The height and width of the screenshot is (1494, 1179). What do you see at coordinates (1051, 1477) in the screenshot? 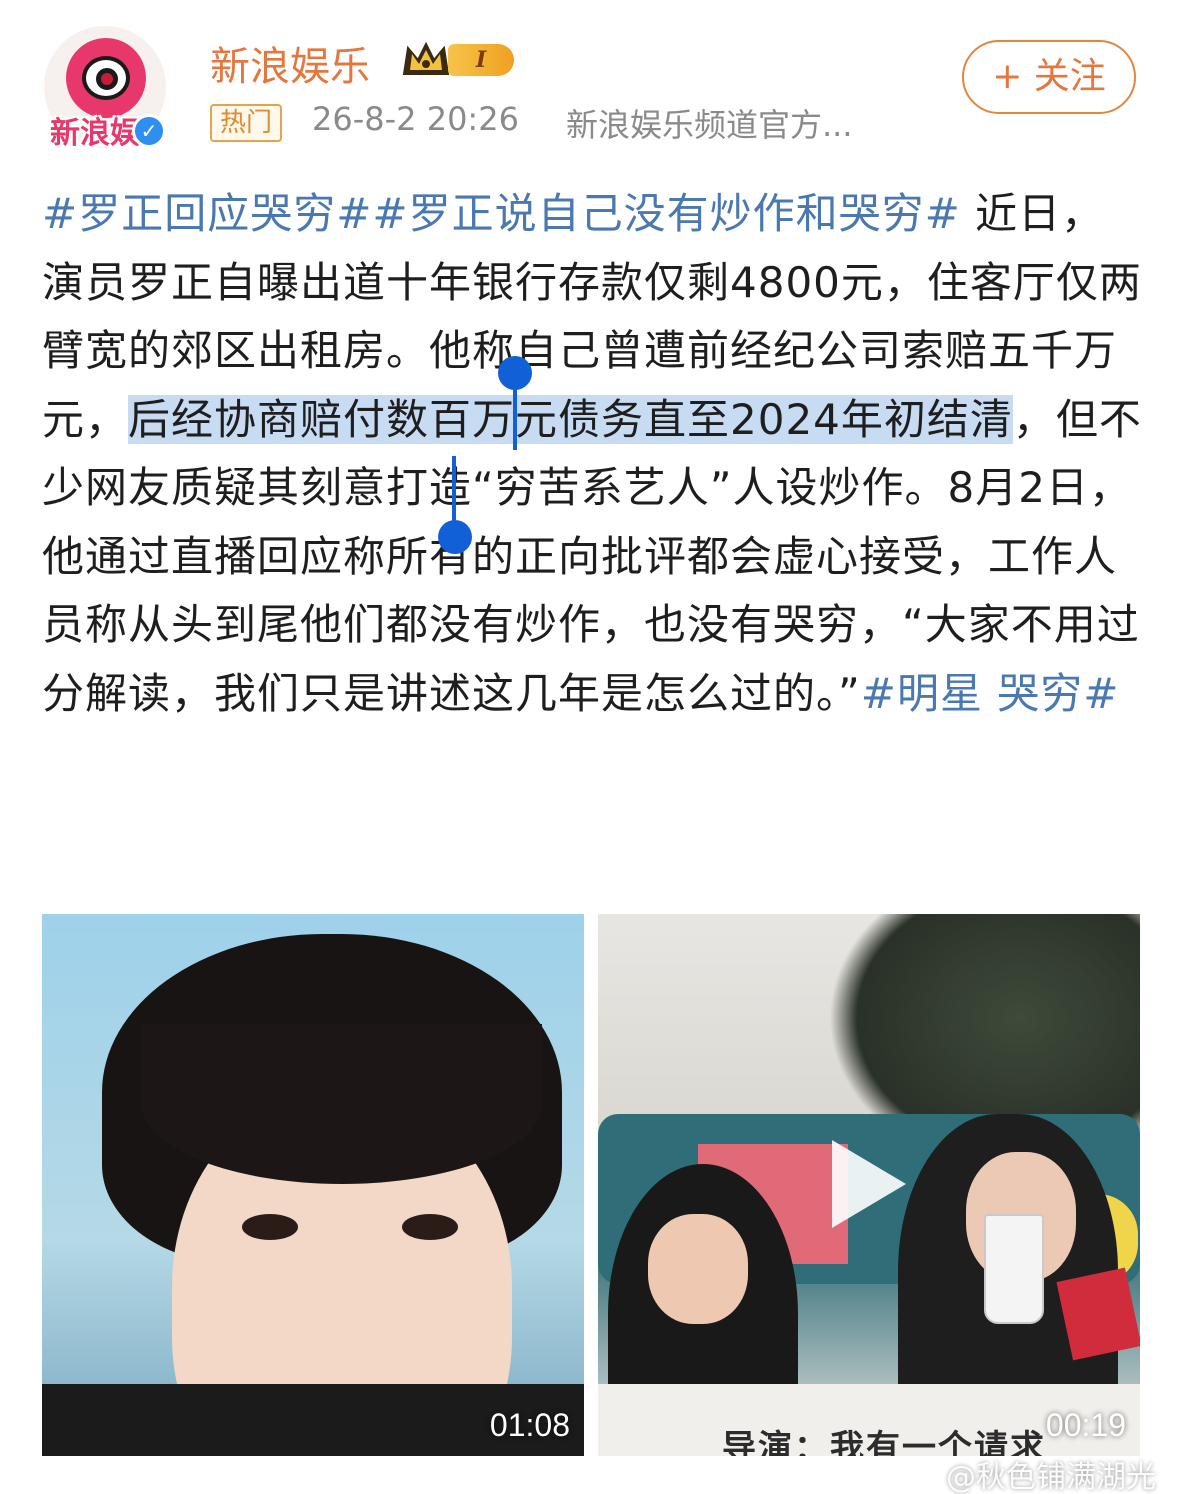
I see `watermark: @秋色铺满湖光` at bounding box center [1051, 1477].